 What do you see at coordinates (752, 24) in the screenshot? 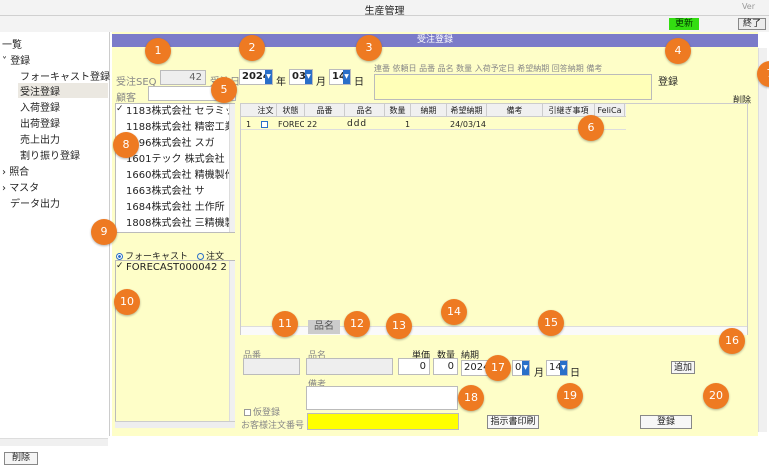
I see `exit-button: 終了` at bounding box center [752, 24].